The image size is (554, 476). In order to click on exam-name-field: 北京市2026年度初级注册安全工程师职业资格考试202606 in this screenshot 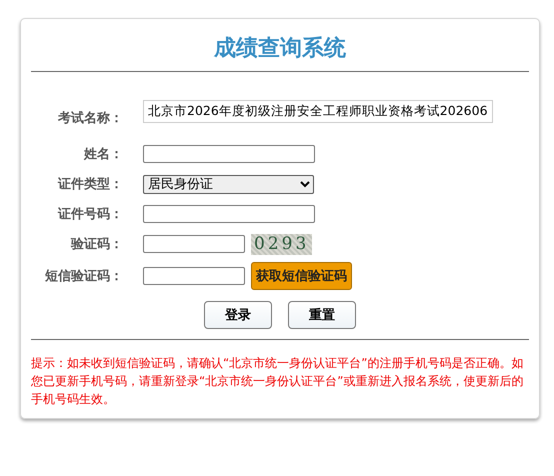, I will do `click(318, 111)`.